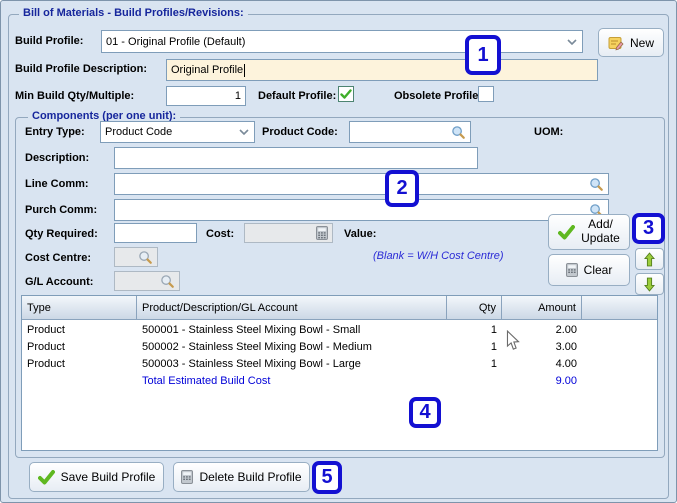  Describe the element at coordinates (177, 132) in the screenshot. I see `entry-type-select: Product Code` at that location.